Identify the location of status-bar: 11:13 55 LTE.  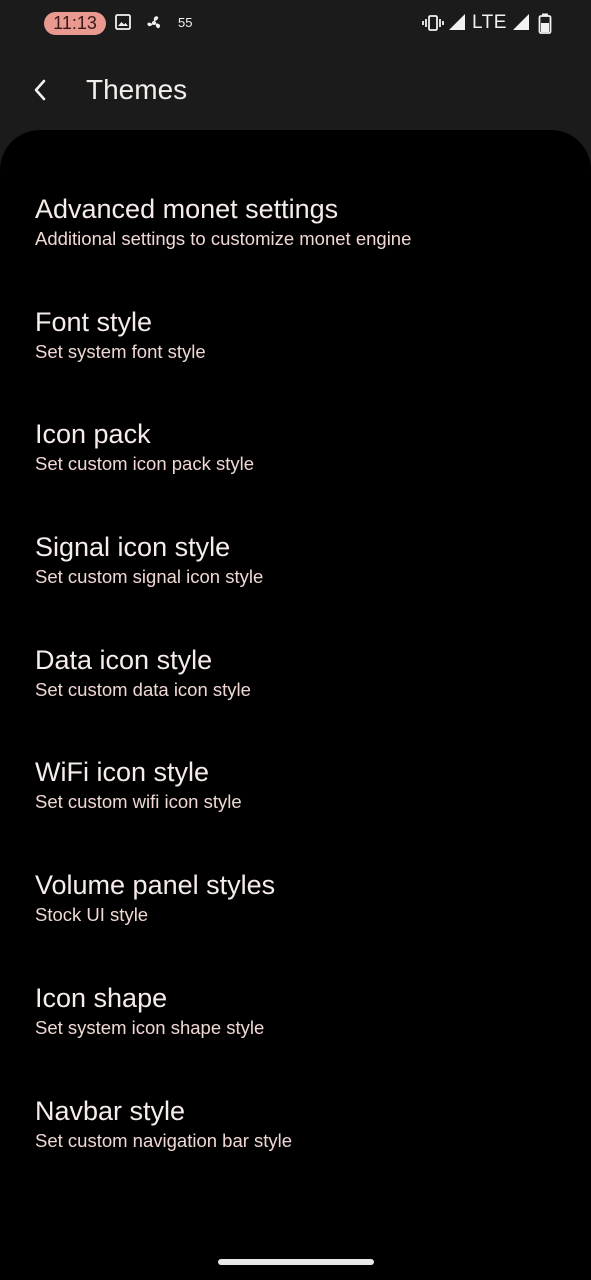
(295, 24).